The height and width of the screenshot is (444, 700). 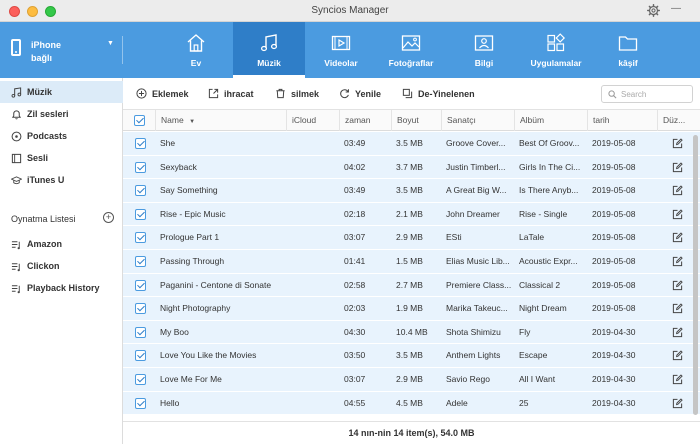 What do you see at coordinates (477, 120) in the screenshot?
I see `column-header-artist: Sanatçı` at bounding box center [477, 120].